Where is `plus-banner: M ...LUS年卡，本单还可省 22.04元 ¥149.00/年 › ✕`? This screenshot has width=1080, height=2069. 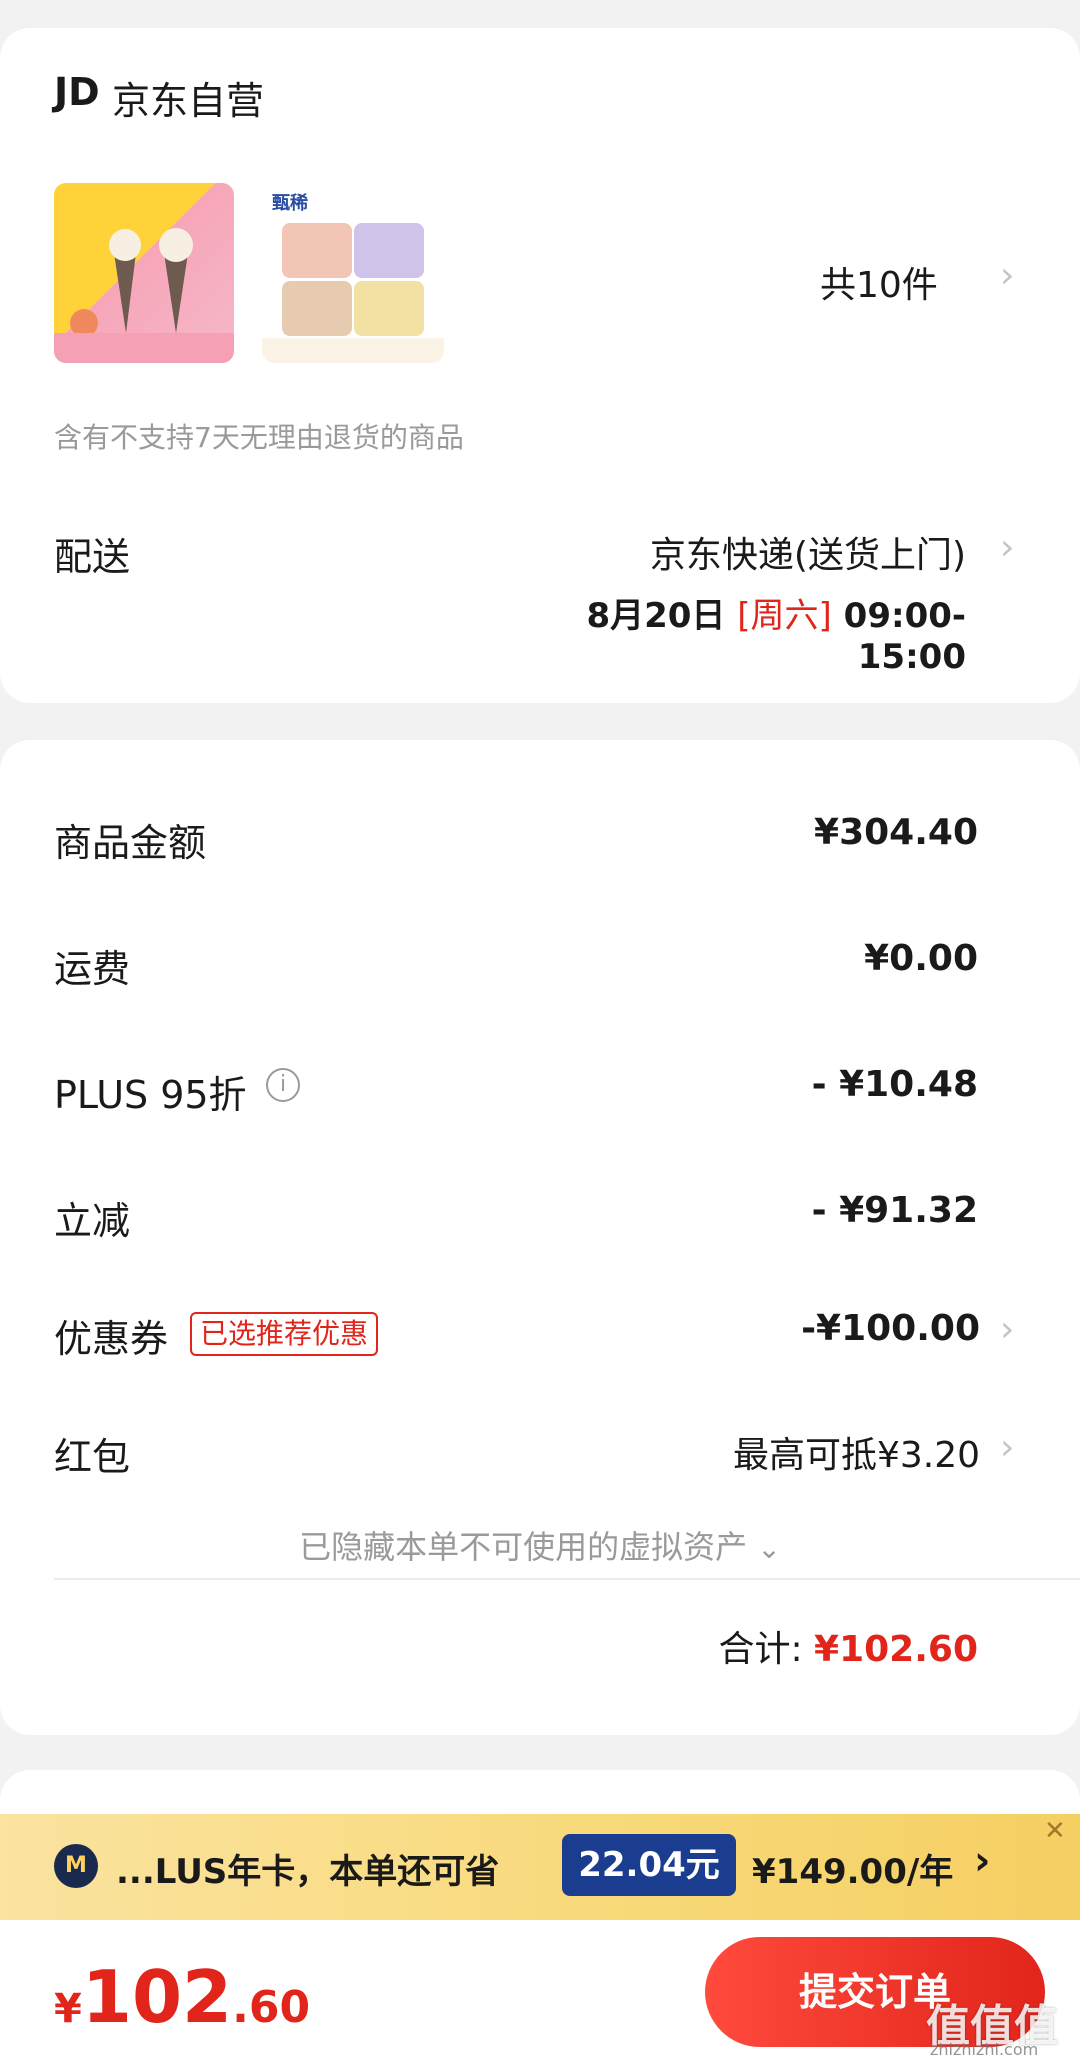 plus-banner: M ...LUS年卡，本单还可省 22.04元 ¥149.00/年 › ✕ is located at coordinates (540, 1867).